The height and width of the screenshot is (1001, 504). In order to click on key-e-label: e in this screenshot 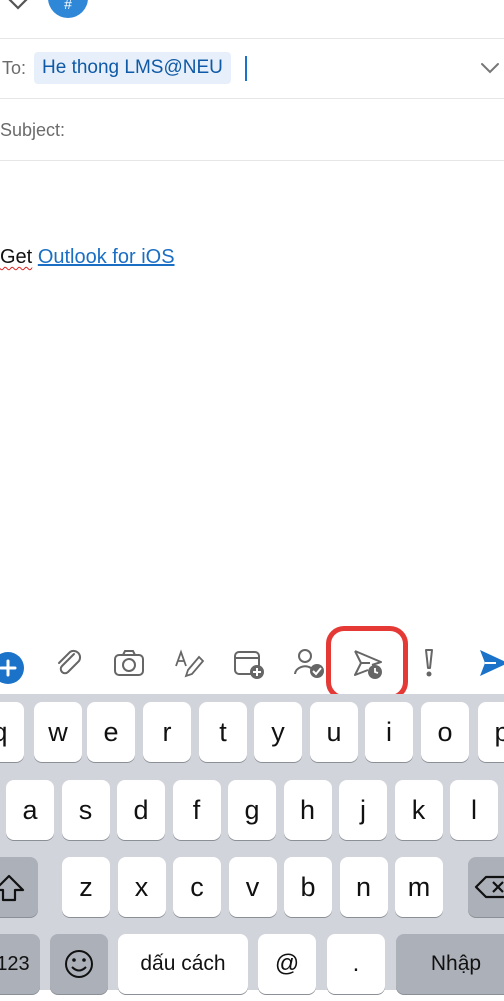, I will do `click(111, 732)`.